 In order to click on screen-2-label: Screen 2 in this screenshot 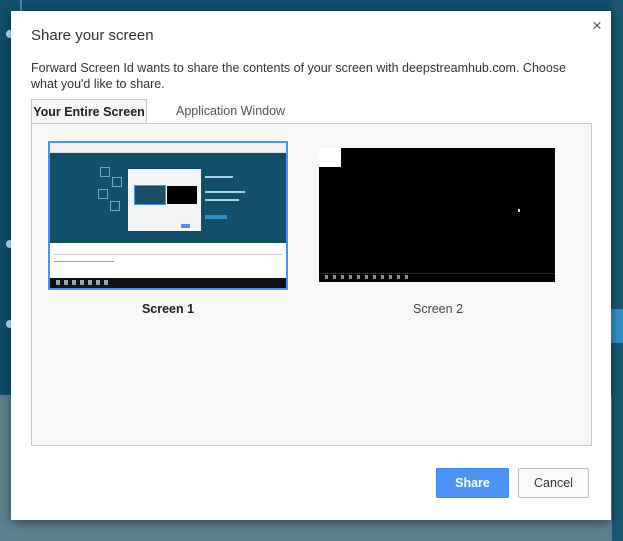, I will do `click(438, 309)`.